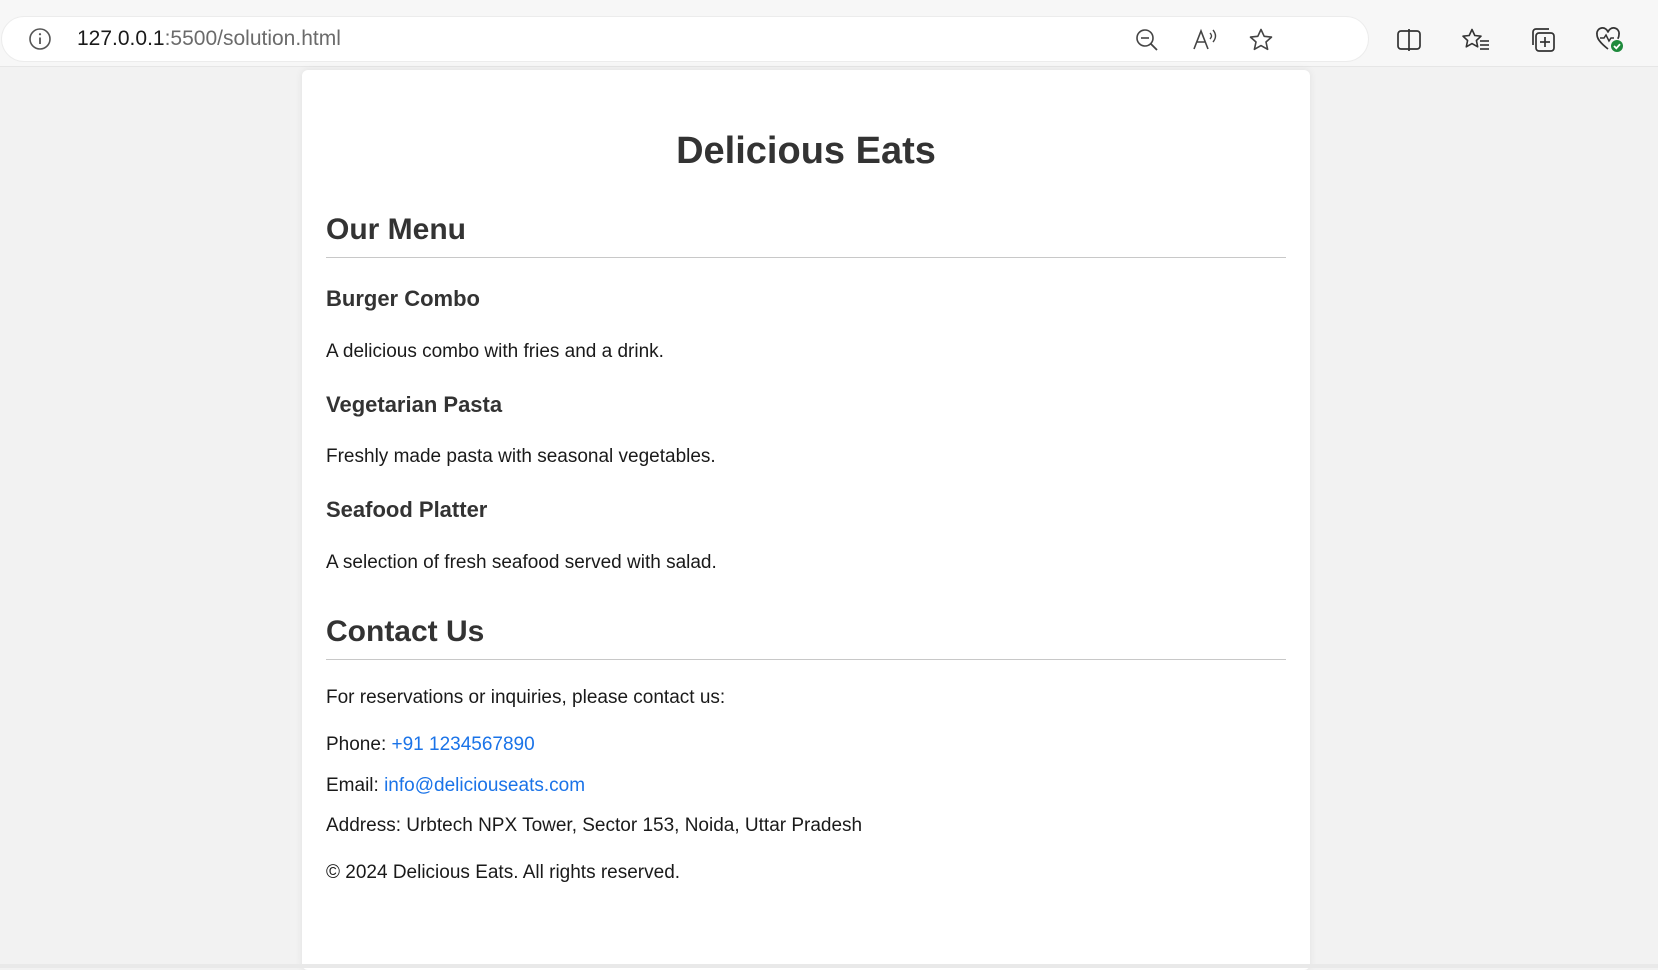 The image size is (1658, 970). Describe the element at coordinates (806, 257) in the screenshot. I see `menu-divider` at that location.